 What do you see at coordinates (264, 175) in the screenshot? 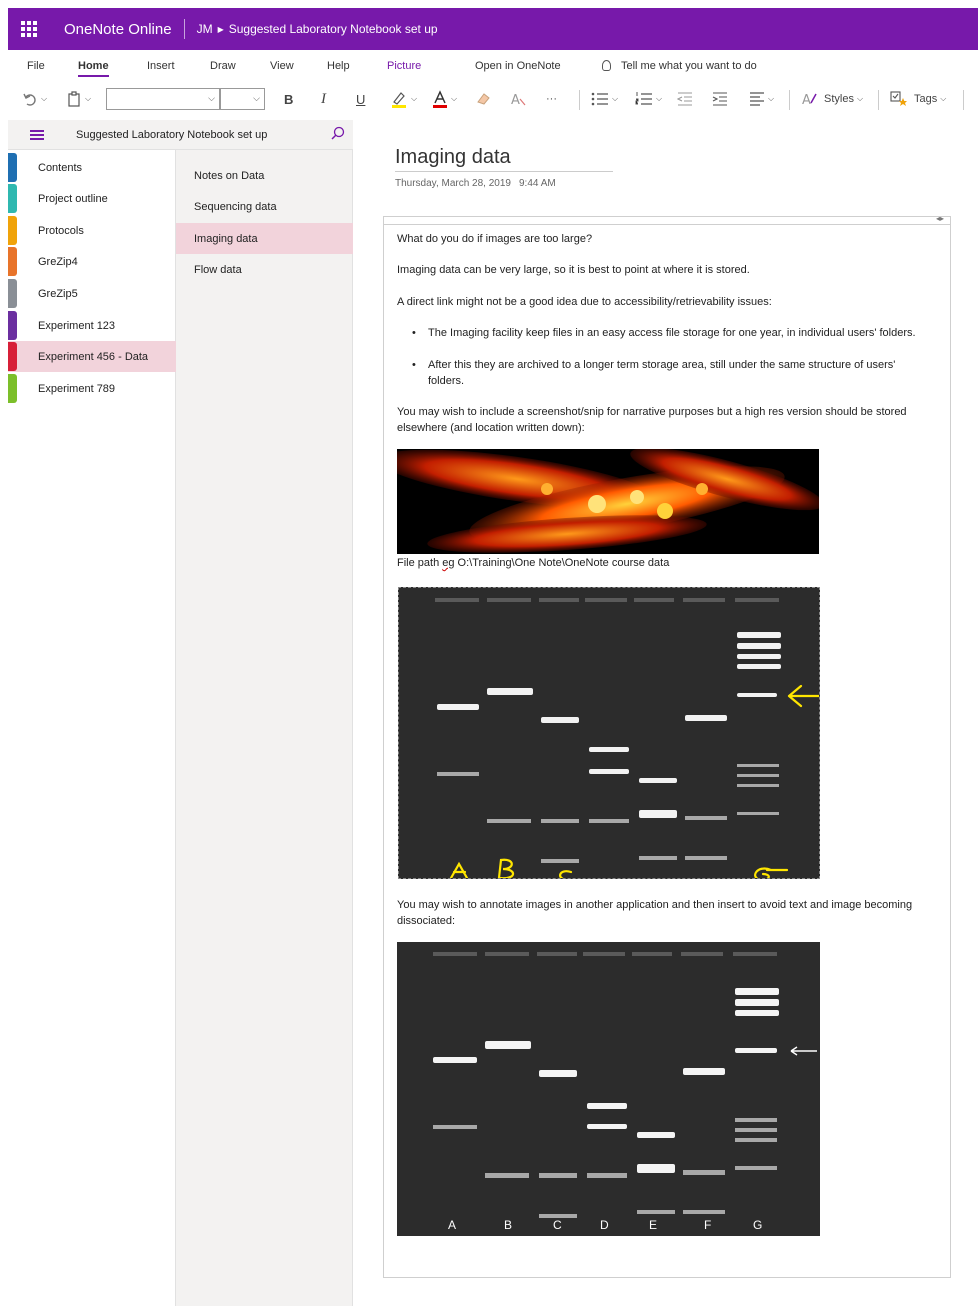
I see `page-item-notes-on-data: Notes on Data` at bounding box center [264, 175].